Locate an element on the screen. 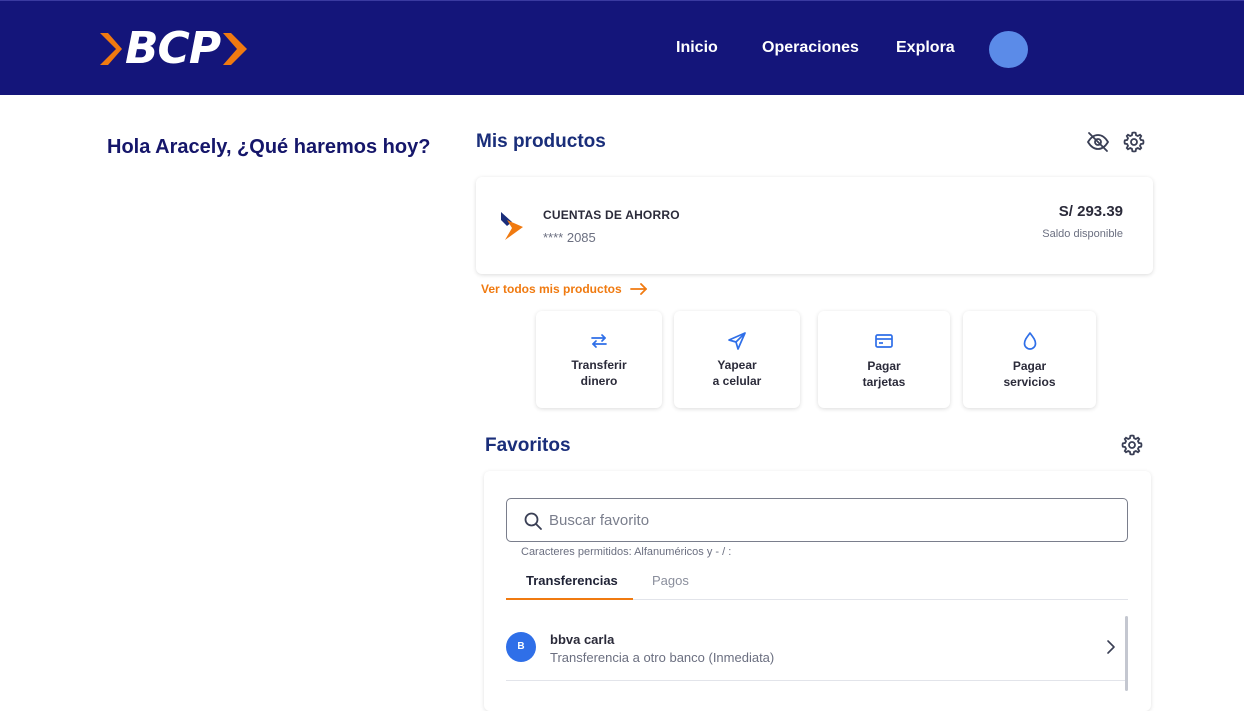 This screenshot has width=1244, height=711. pay-services-label-line1: Pagar is located at coordinates (1029, 366).